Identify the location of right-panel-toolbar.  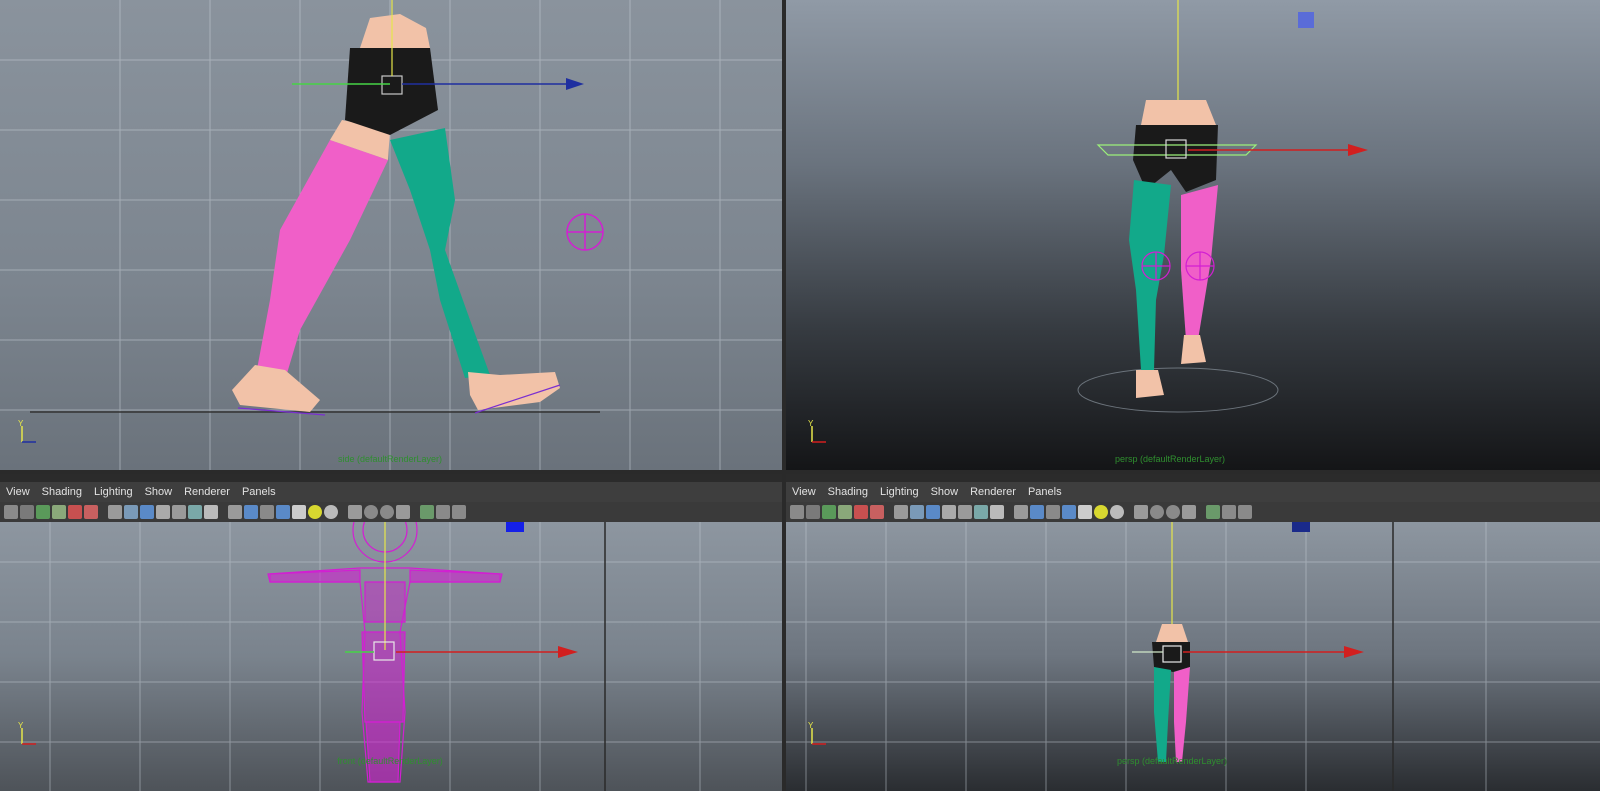
(1193, 512).